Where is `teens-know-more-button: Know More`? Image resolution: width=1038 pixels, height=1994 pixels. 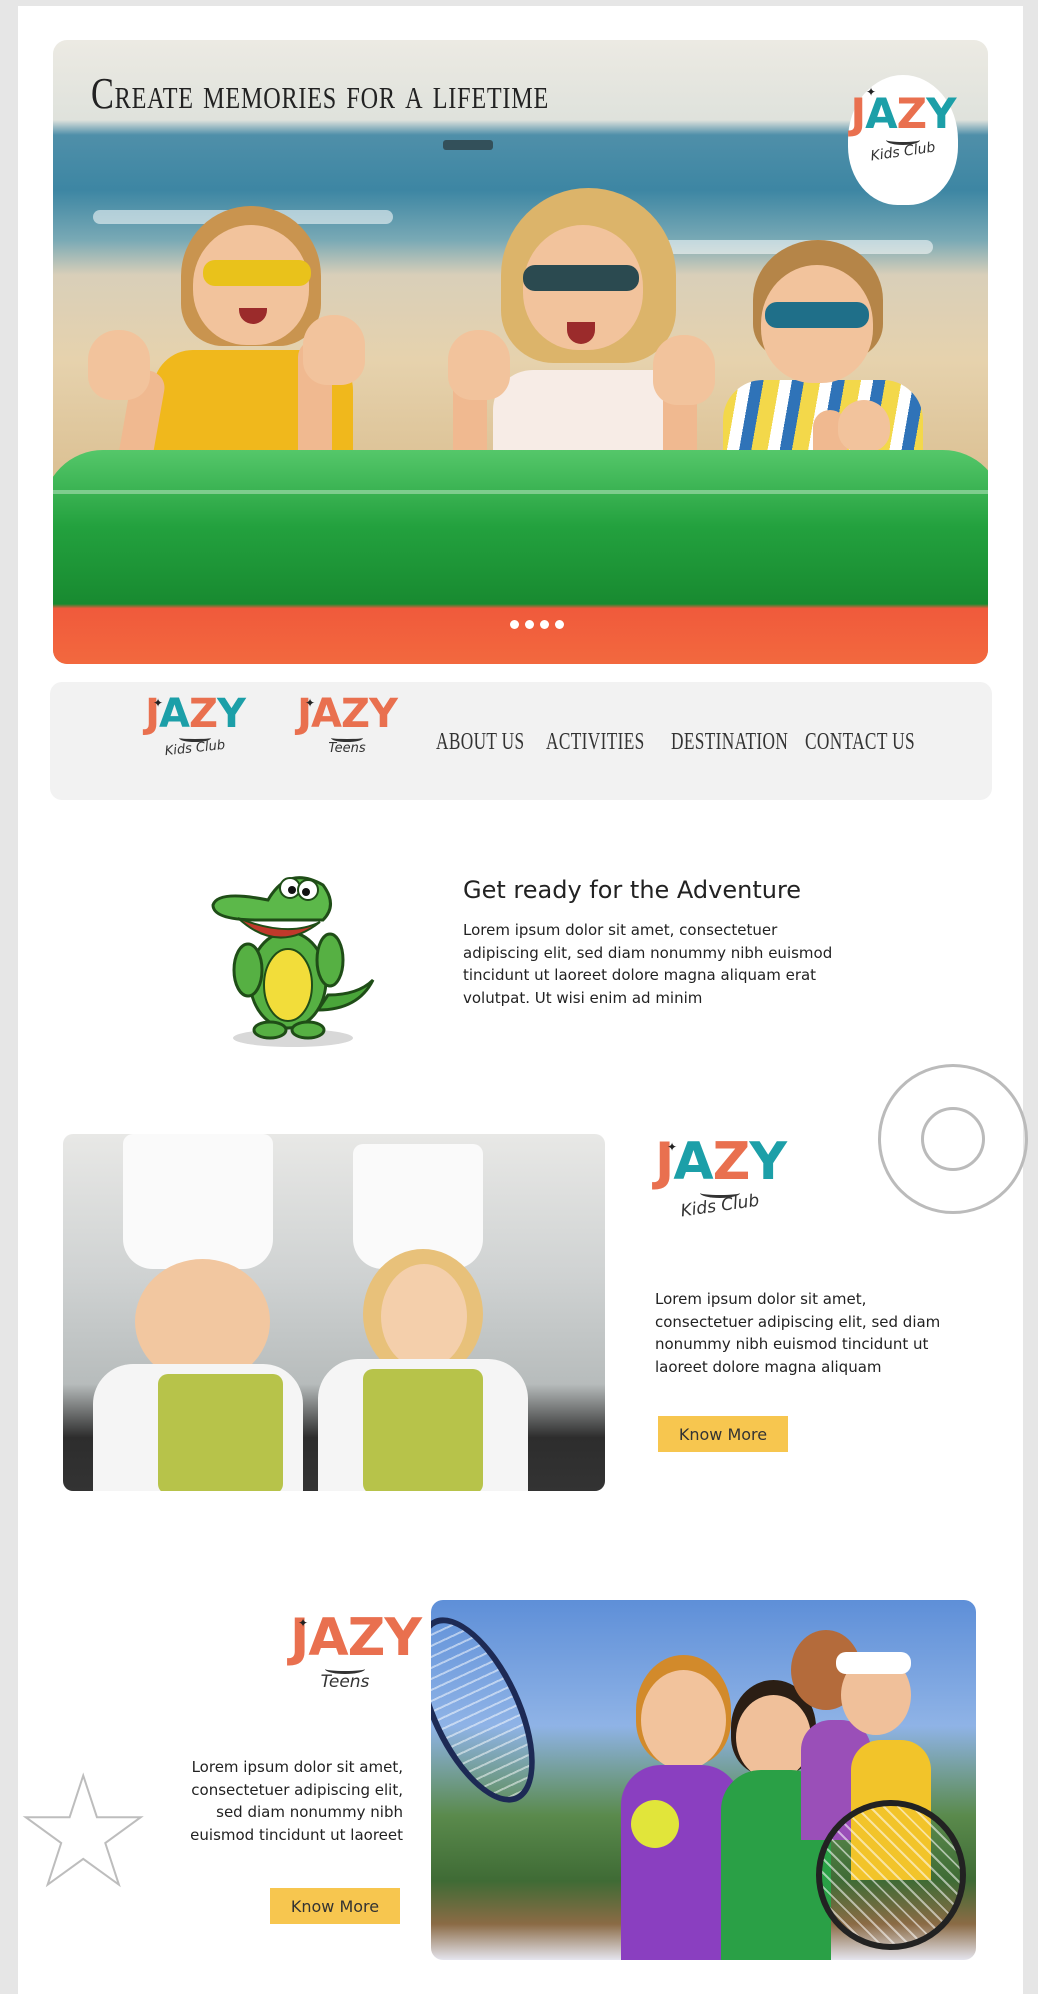 teens-know-more-button: Know More is located at coordinates (335, 1906).